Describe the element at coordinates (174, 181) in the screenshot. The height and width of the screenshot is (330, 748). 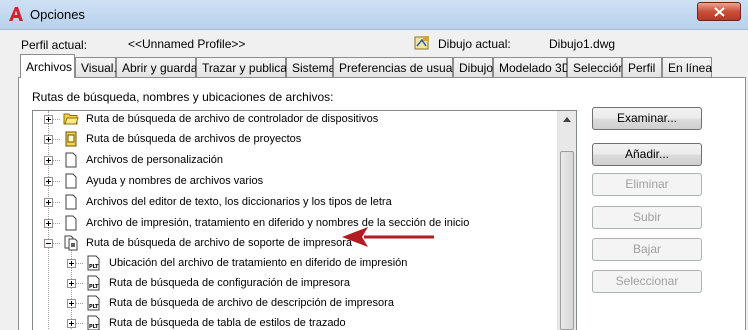
I see `tree-item-label: Ayuda y nombres de archivos varios` at that location.